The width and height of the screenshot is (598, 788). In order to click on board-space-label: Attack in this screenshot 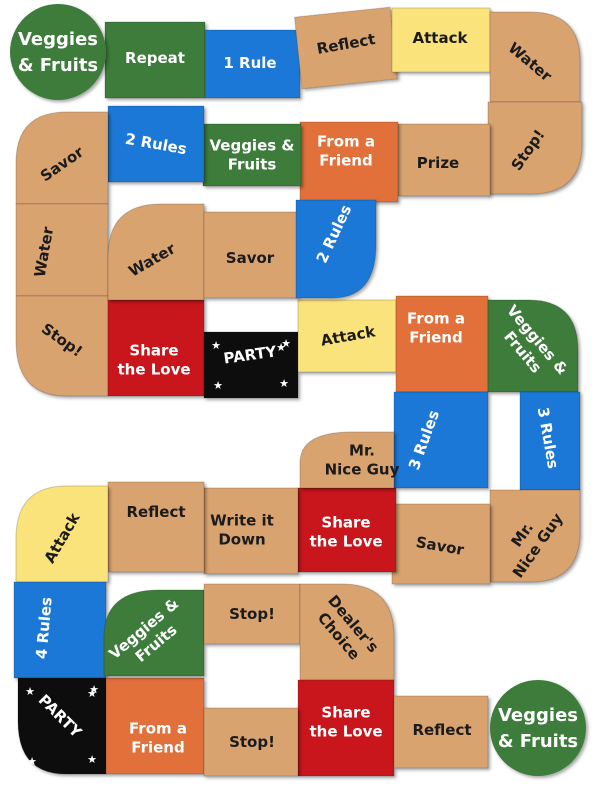, I will do `click(441, 38)`.